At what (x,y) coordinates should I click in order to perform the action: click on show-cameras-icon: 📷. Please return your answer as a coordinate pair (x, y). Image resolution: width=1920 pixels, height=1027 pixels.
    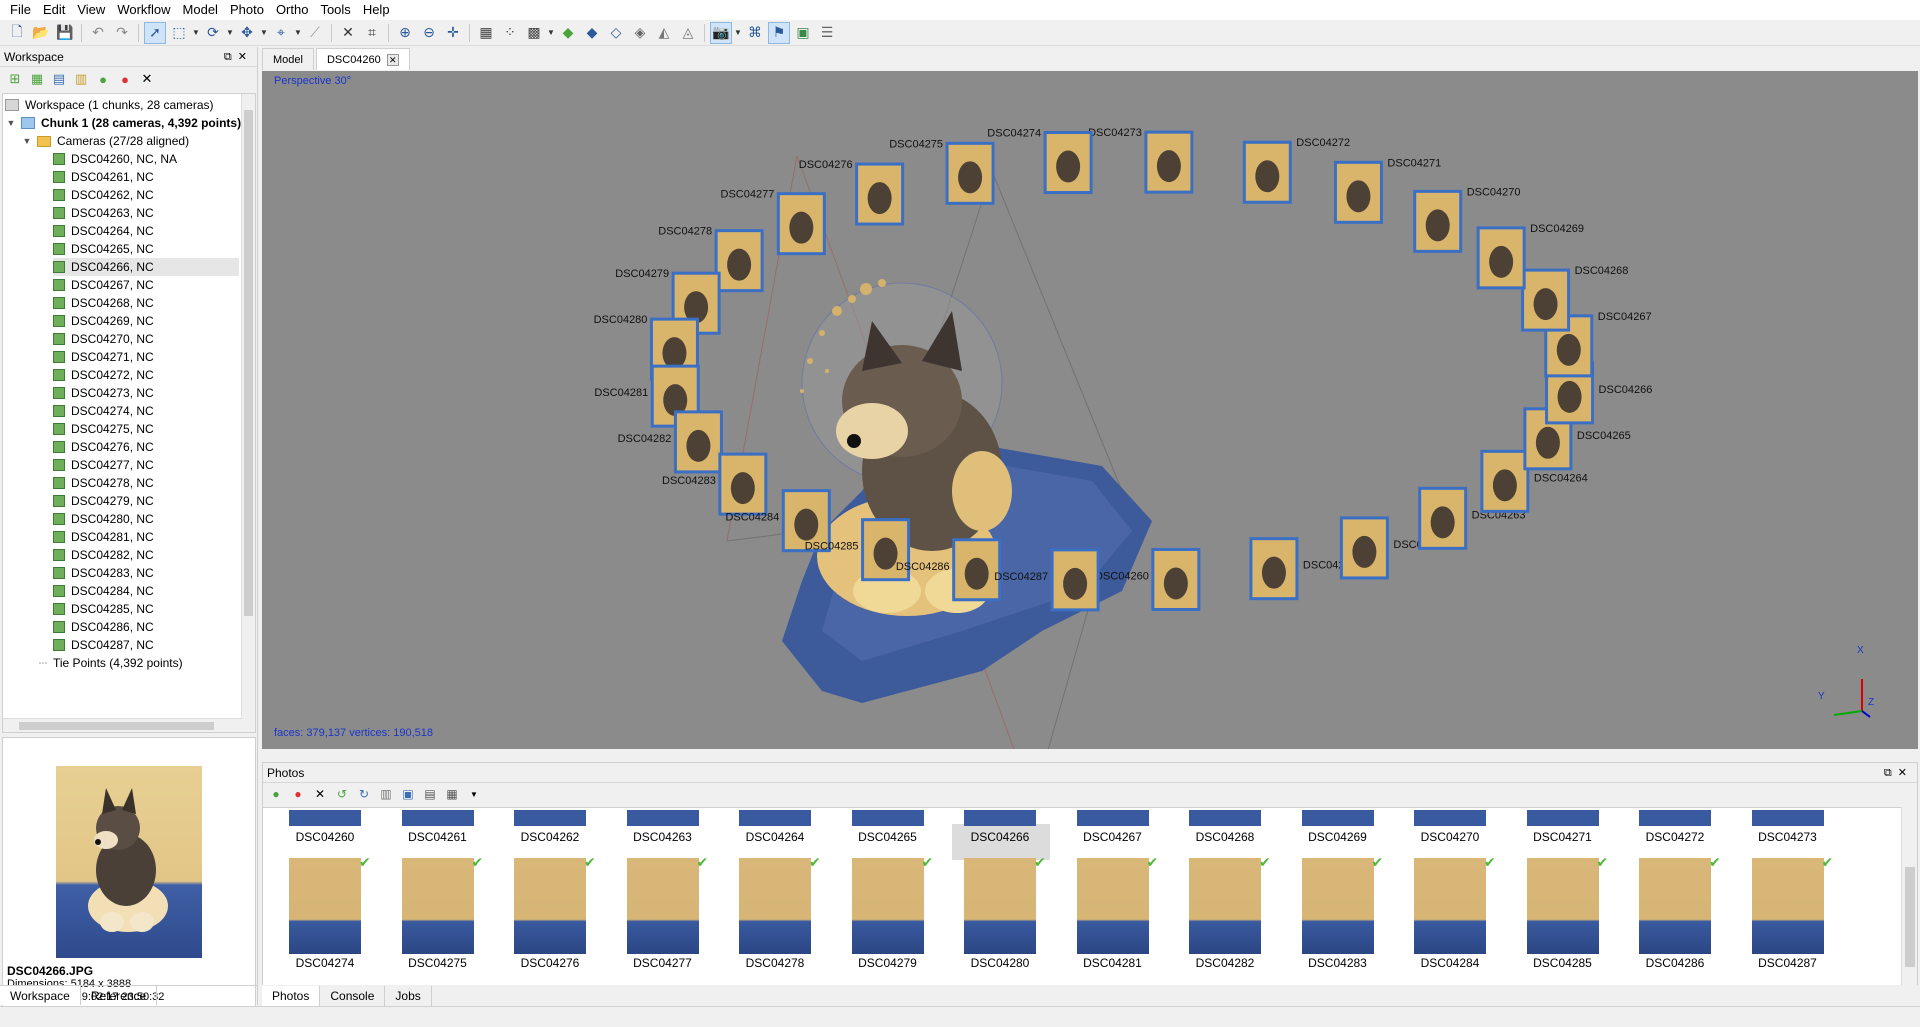
    Looking at the image, I should click on (721, 32).